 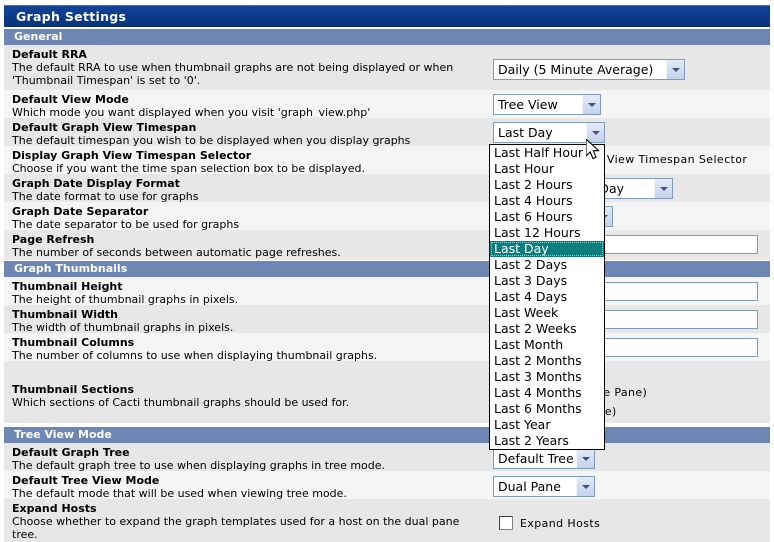 What do you see at coordinates (105, 196) in the screenshot?
I see `desc-graph-date-display-format: The date format to use for graphs` at bounding box center [105, 196].